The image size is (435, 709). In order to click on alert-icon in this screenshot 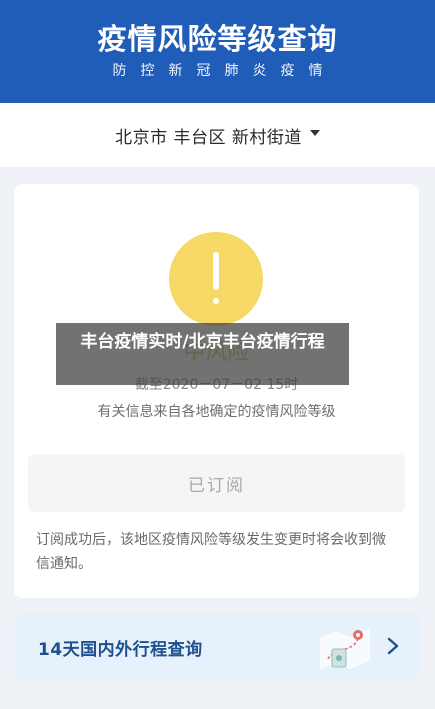, I will do `click(216, 279)`.